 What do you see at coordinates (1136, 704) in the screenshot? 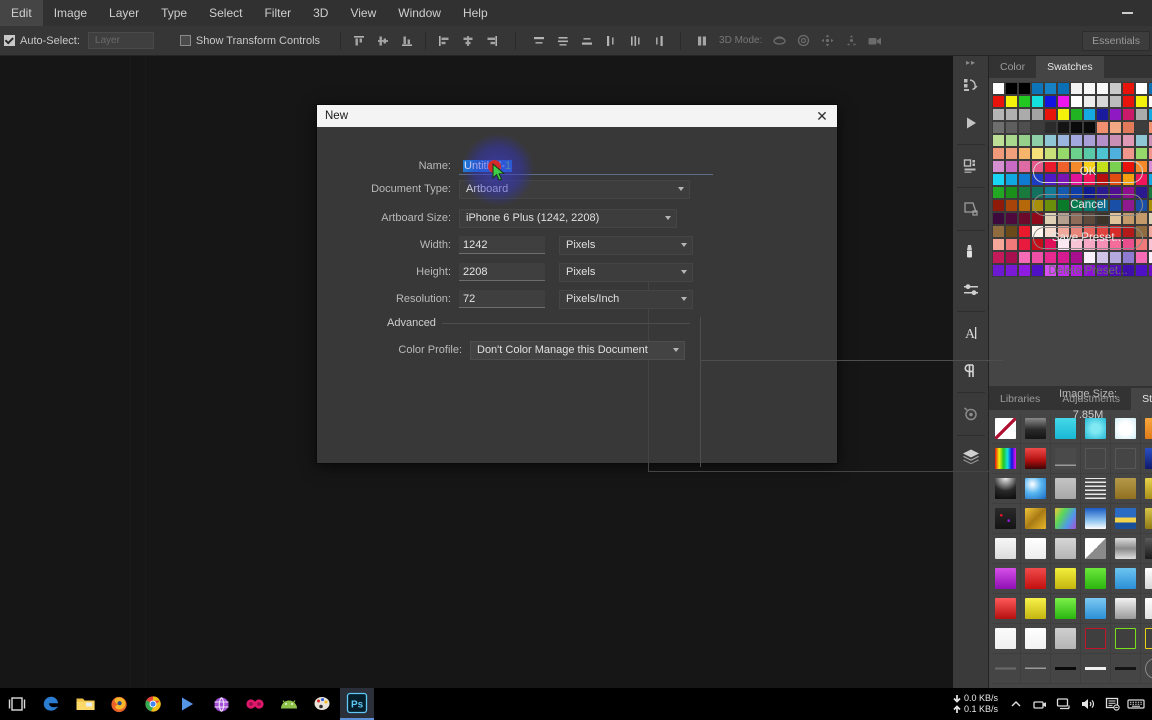
I see `keyboard-icon` at bounding box center [1136, 704].